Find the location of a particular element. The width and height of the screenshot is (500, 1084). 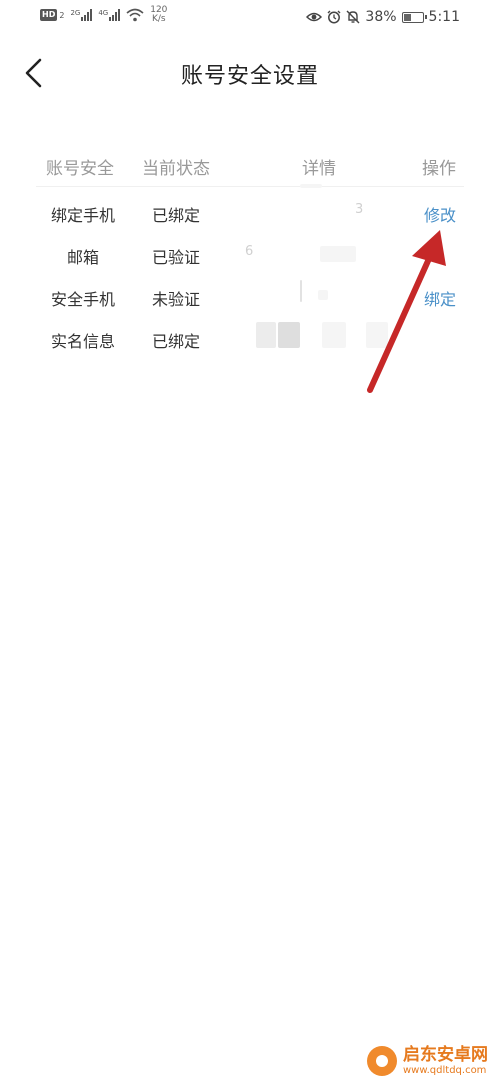

hd-badge: HD is located at coordinates (49, 15).